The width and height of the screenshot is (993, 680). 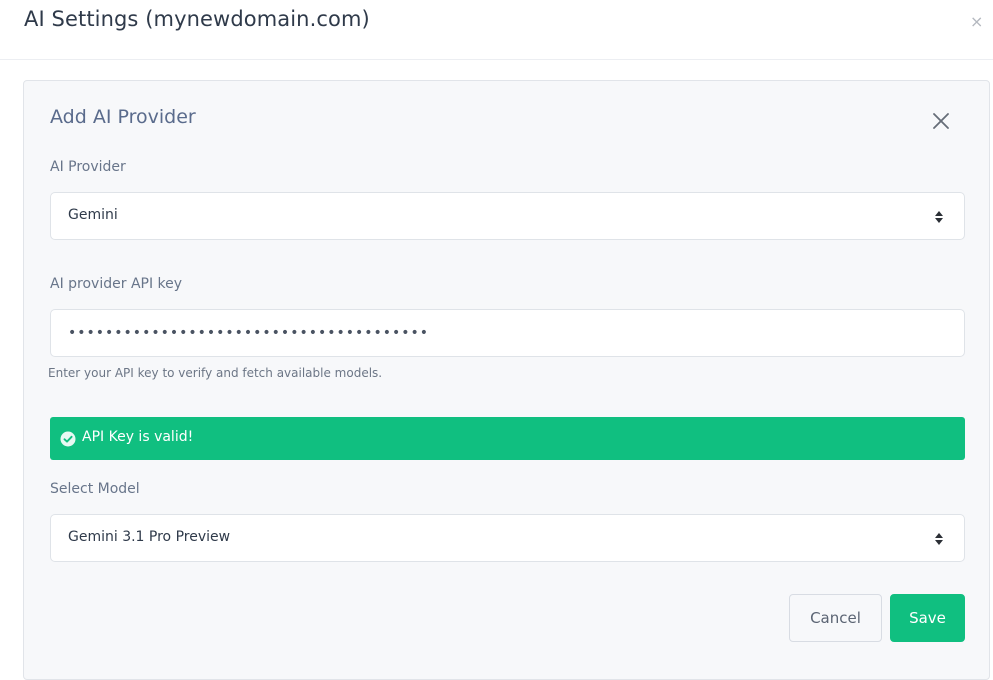 I want to click on close-x-icon, so click(x=941, y=121).